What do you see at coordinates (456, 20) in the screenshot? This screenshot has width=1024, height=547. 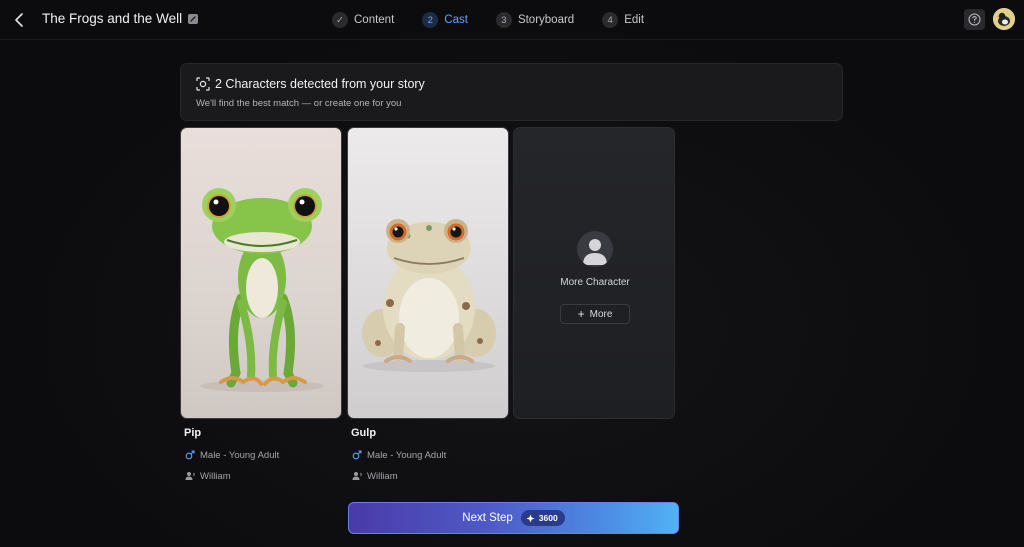 I see `step-label: Cast` at bounding box center [456, 20].